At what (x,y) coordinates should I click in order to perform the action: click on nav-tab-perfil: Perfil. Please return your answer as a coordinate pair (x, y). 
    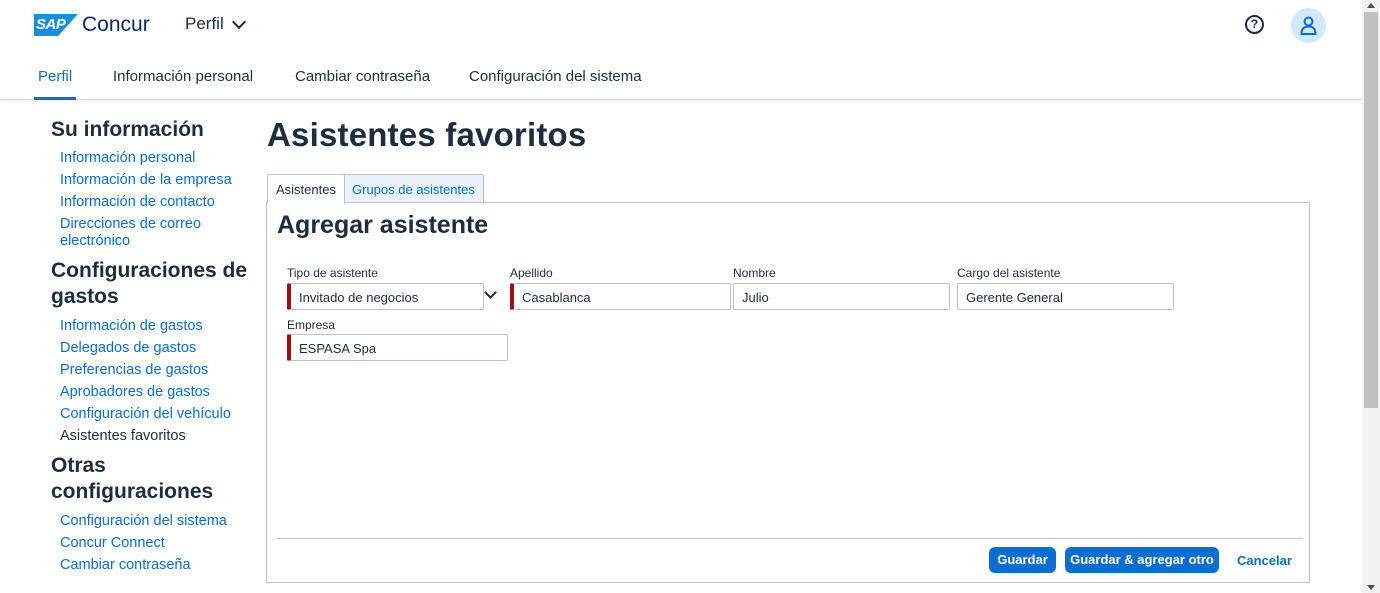
    Looking at the image, I should click on (55, 76).